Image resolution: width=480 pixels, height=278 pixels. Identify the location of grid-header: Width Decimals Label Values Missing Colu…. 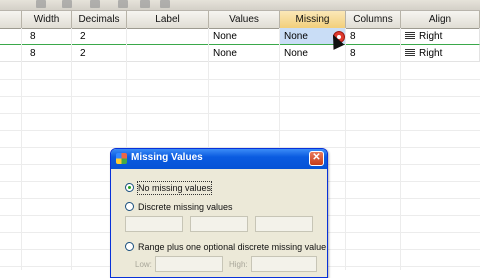
(240, 20).